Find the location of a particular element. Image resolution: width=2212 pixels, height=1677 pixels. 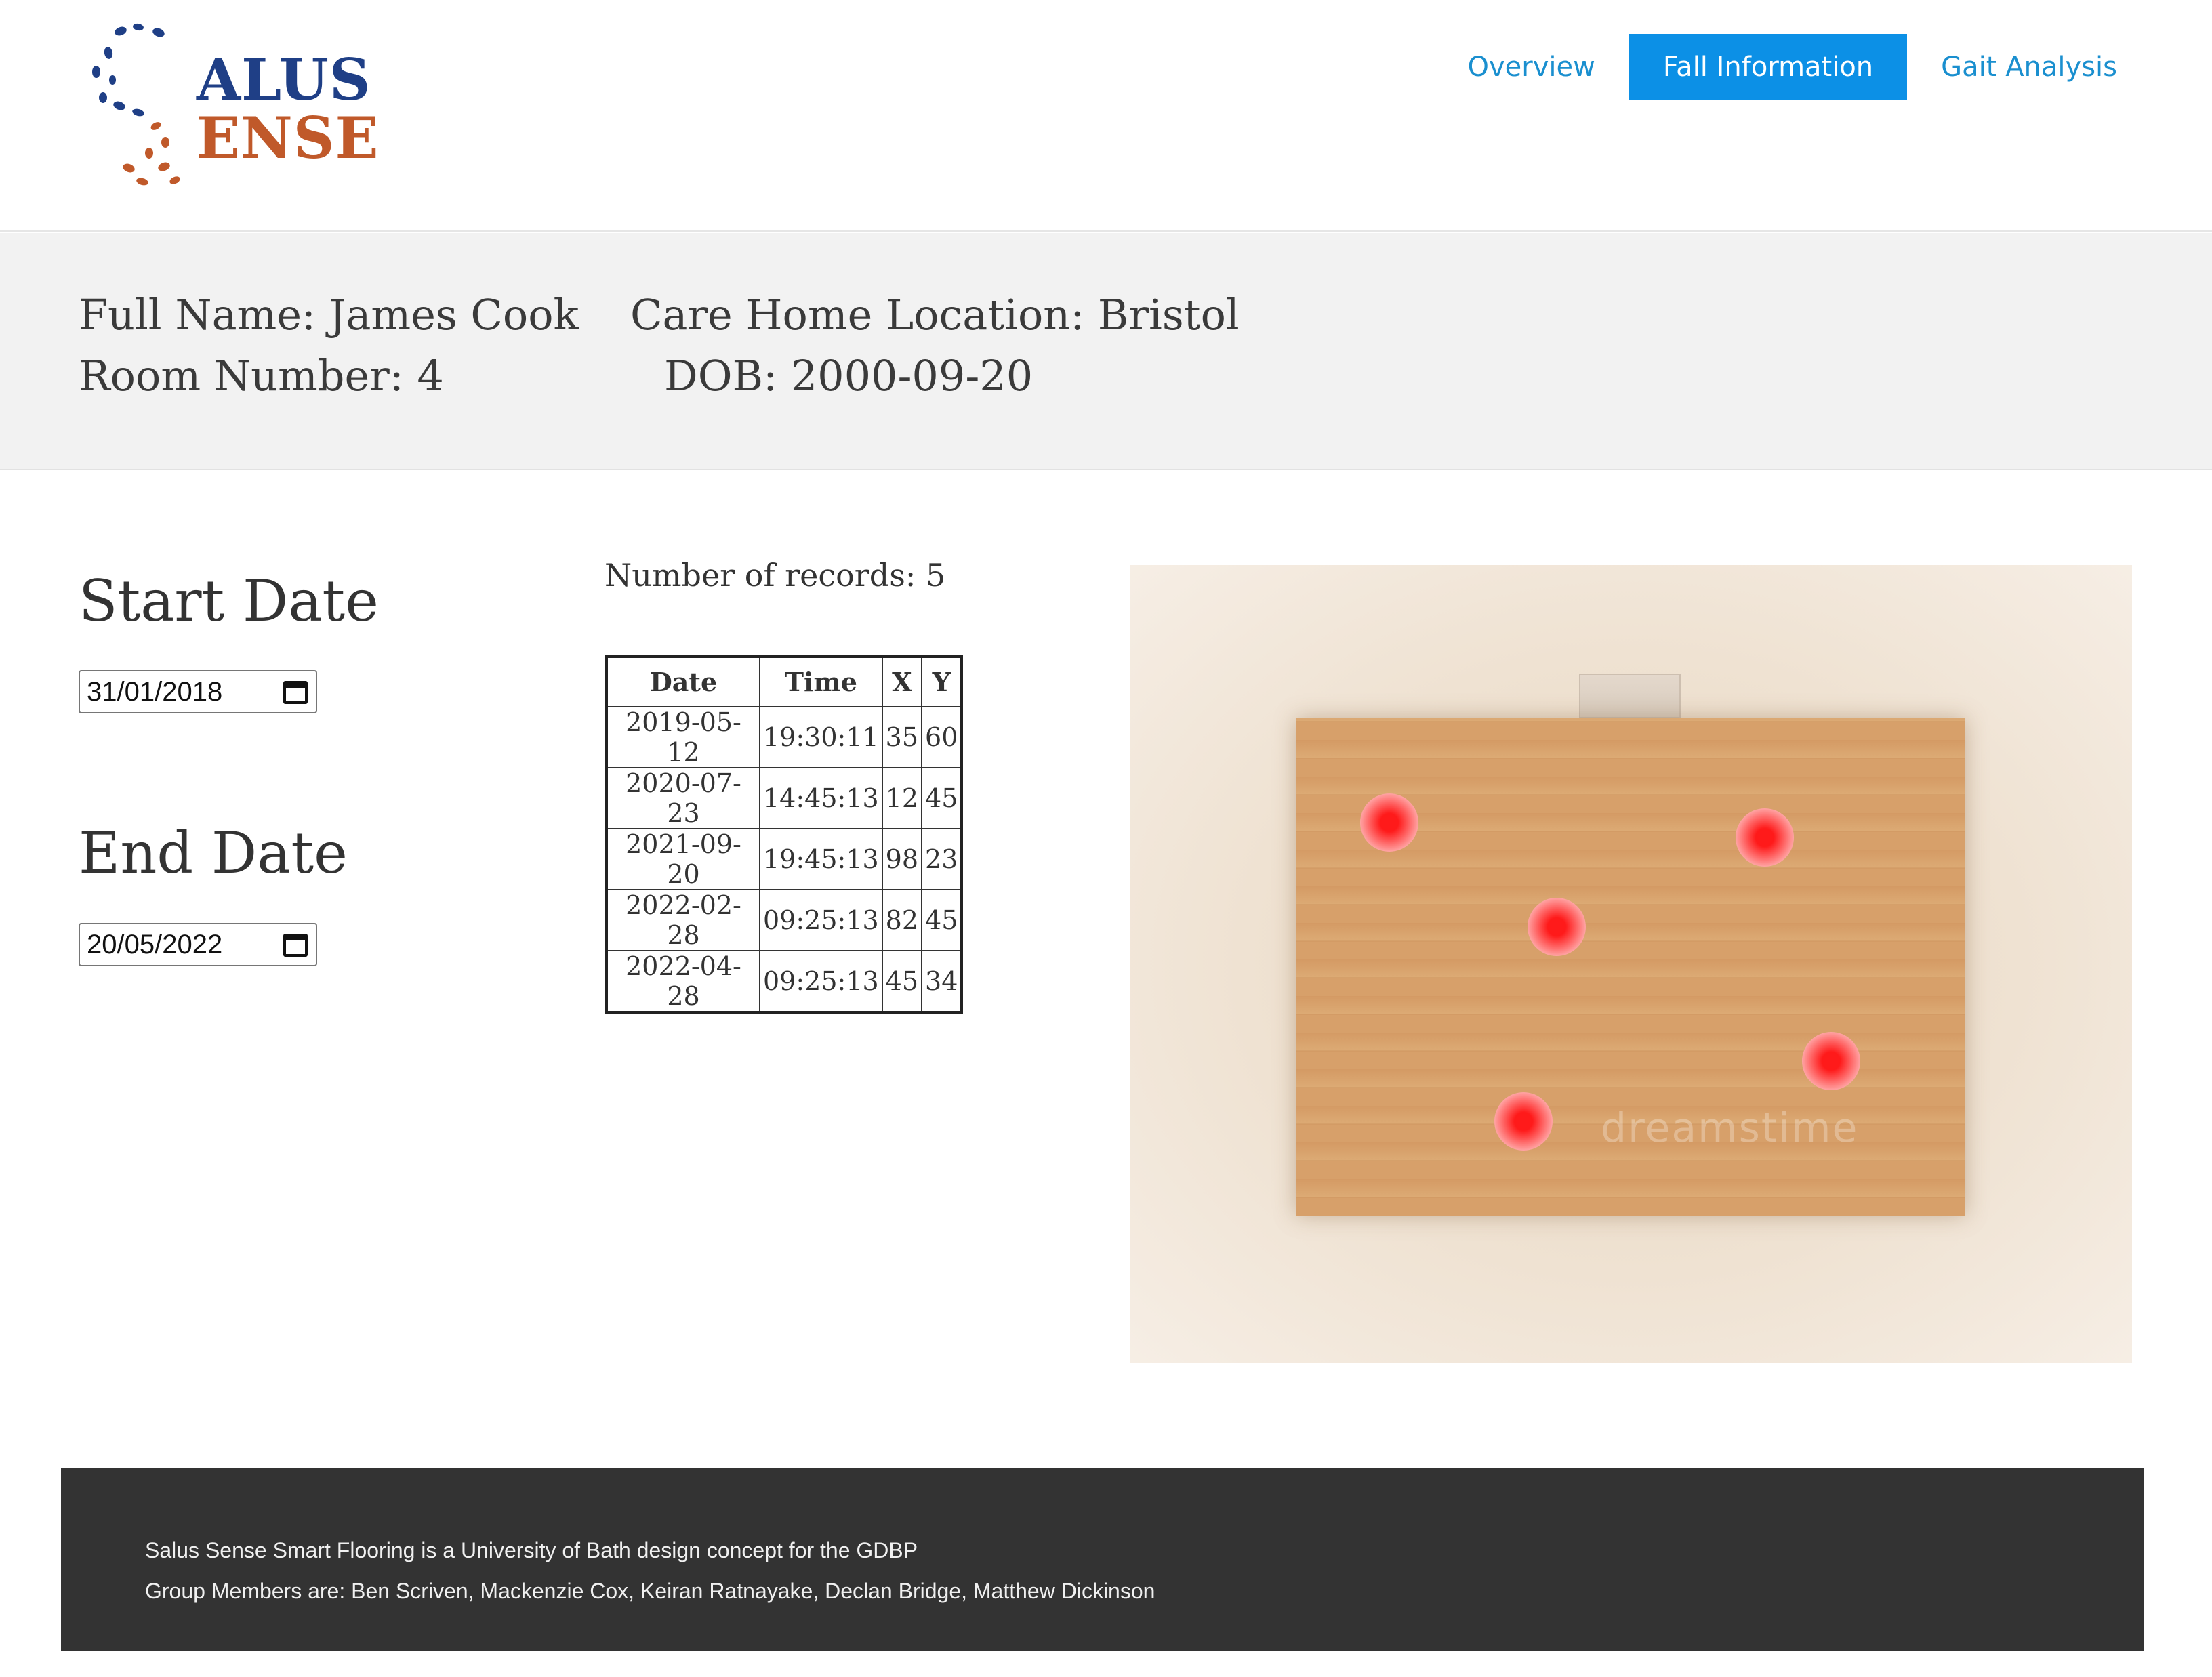

column-header-time: Time is located at coordinates (821, 681).